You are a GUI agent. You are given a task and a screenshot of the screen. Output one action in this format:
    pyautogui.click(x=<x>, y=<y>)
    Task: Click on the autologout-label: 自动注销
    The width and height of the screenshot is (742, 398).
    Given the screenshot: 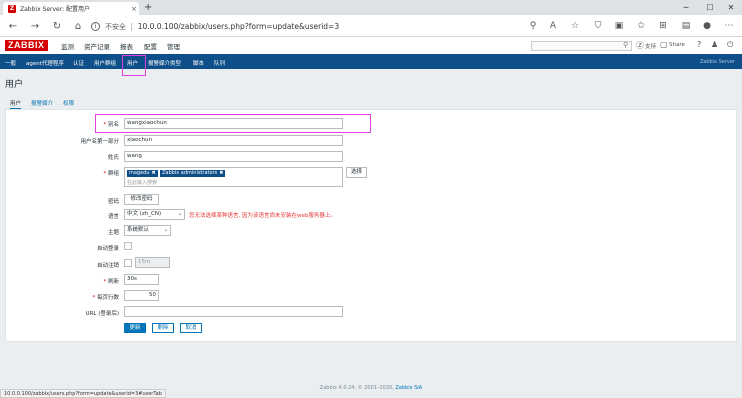 What is the action you would take?
    pyautogui.click(x=107, y=266)
    